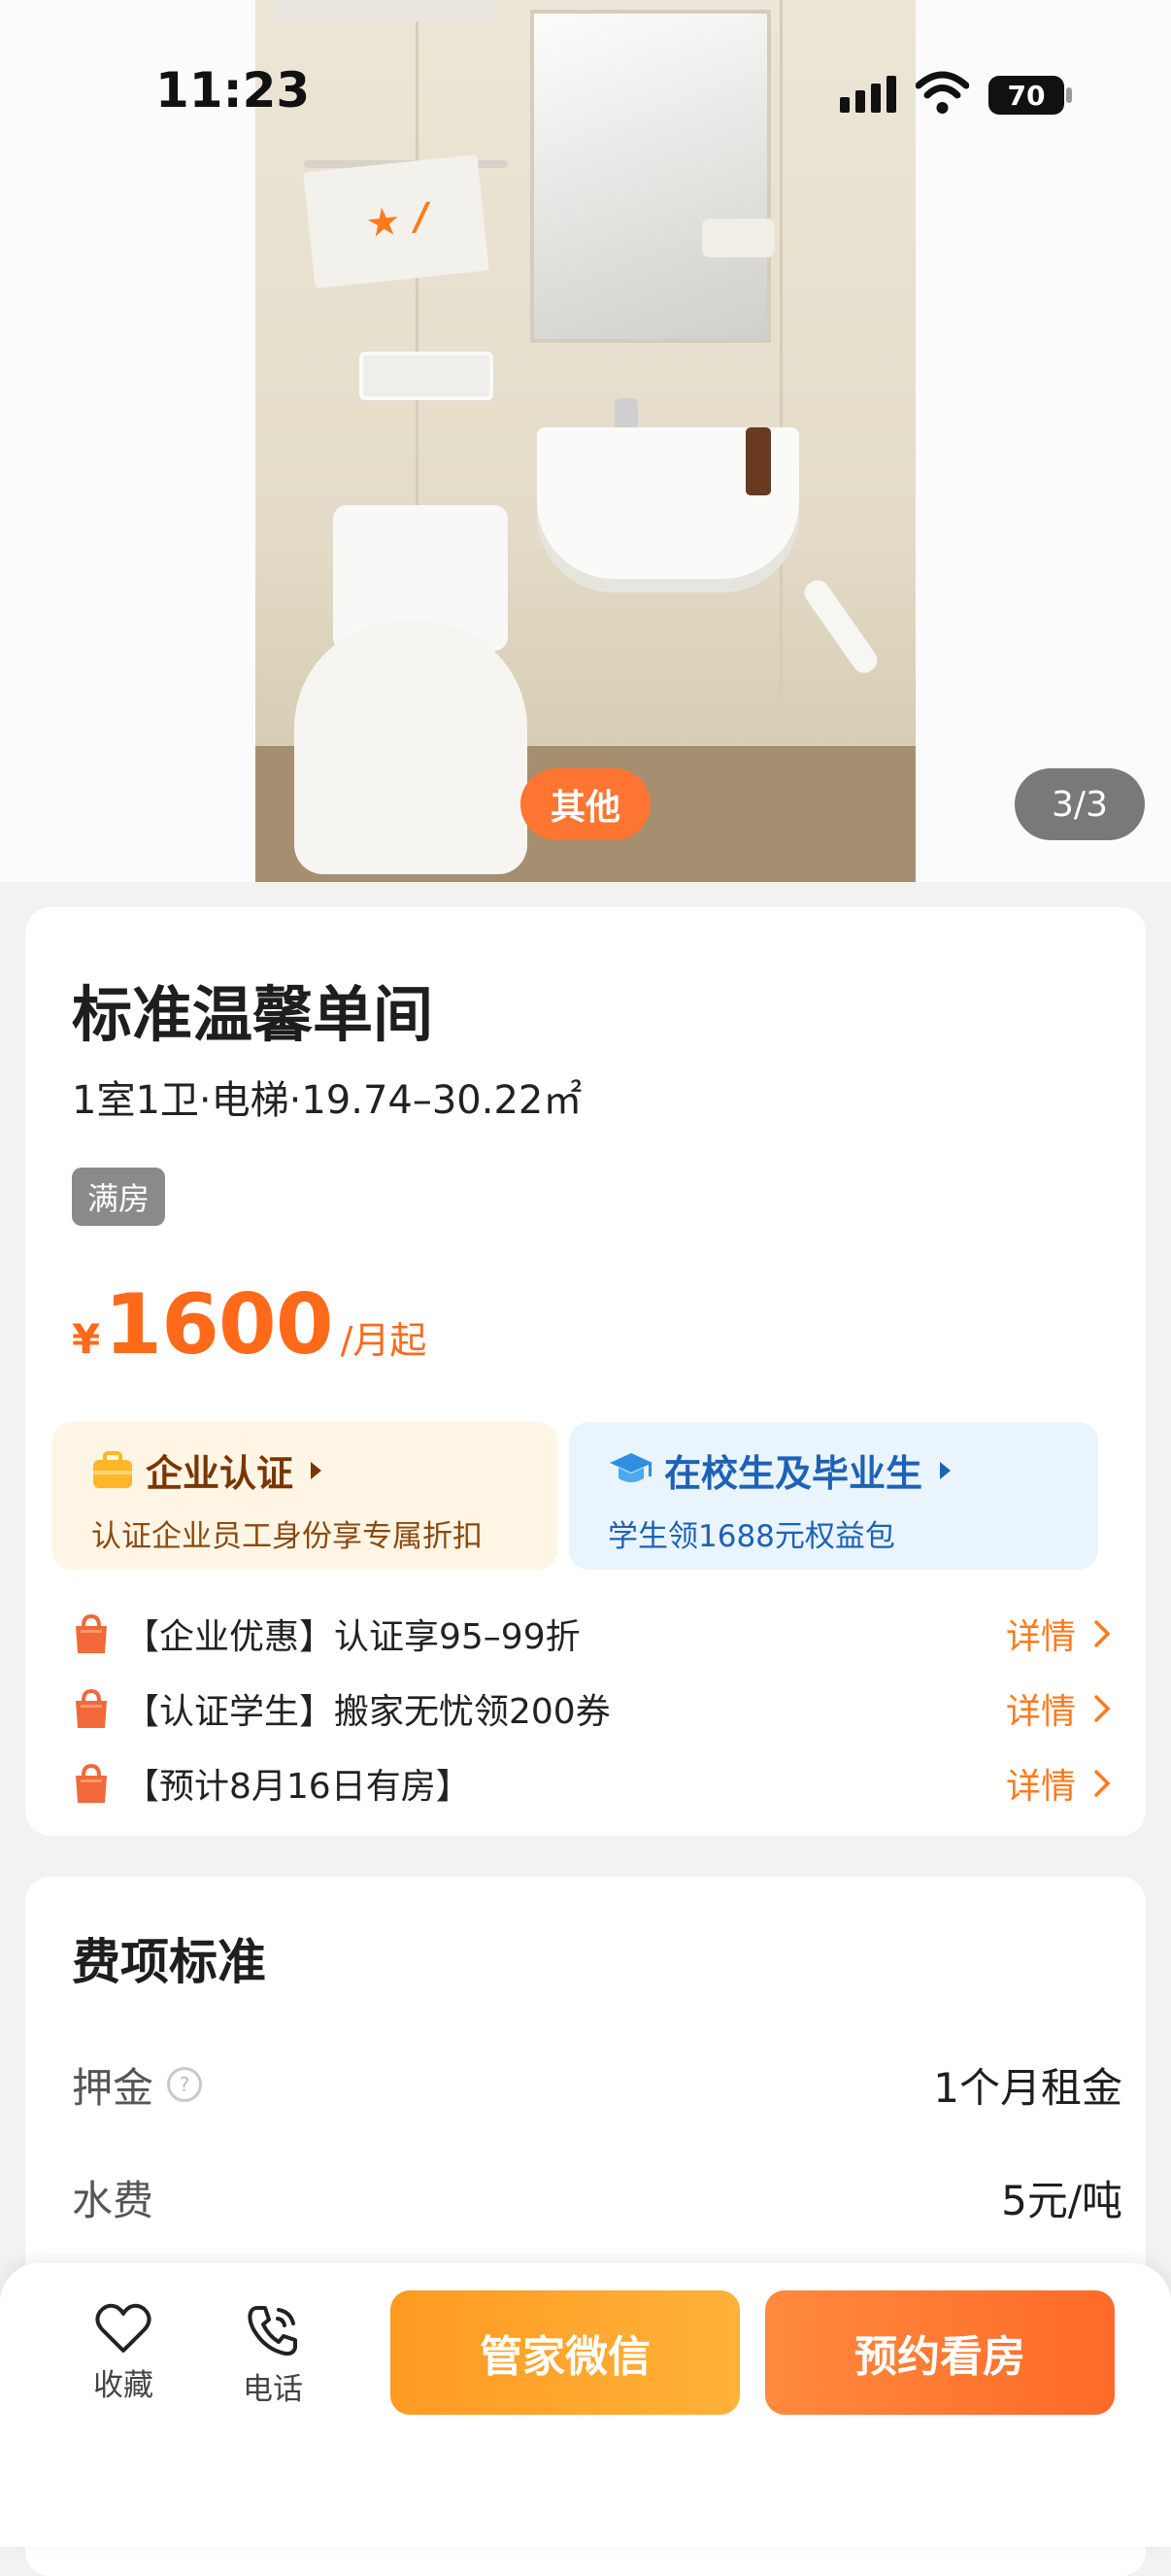 This screenshot has width=1171, height=2576. What do you see at coordinates (565, 2352) in the screenshot?
I see `wechat-contact-button: 管家微信` at bounding box center [565, 2352].